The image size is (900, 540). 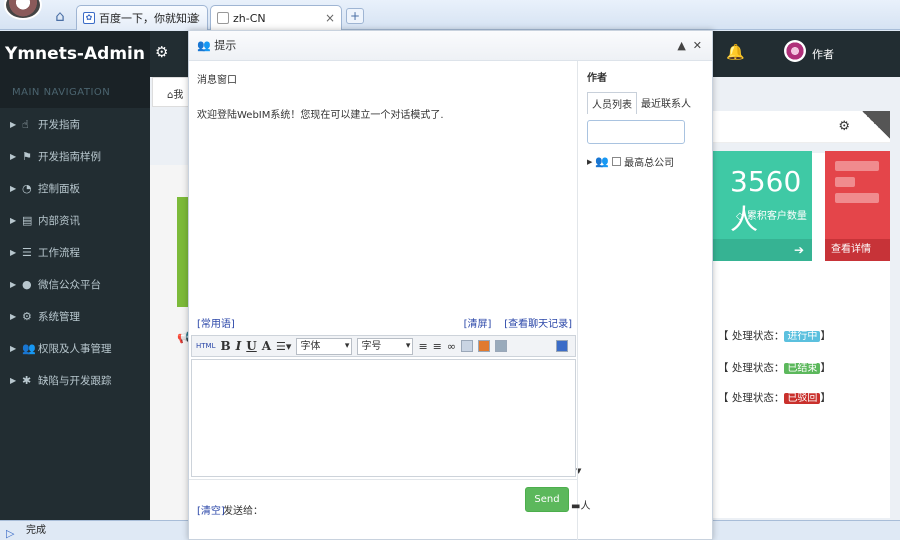 I want to click on minimize-icon: ▲, so click(x=681, y=45).